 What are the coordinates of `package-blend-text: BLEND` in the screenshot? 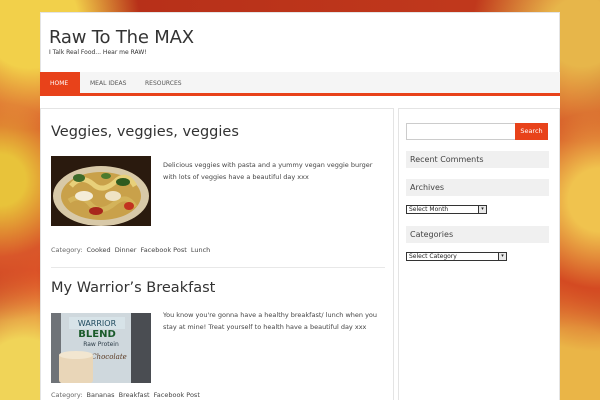 It's located at (97, 334).